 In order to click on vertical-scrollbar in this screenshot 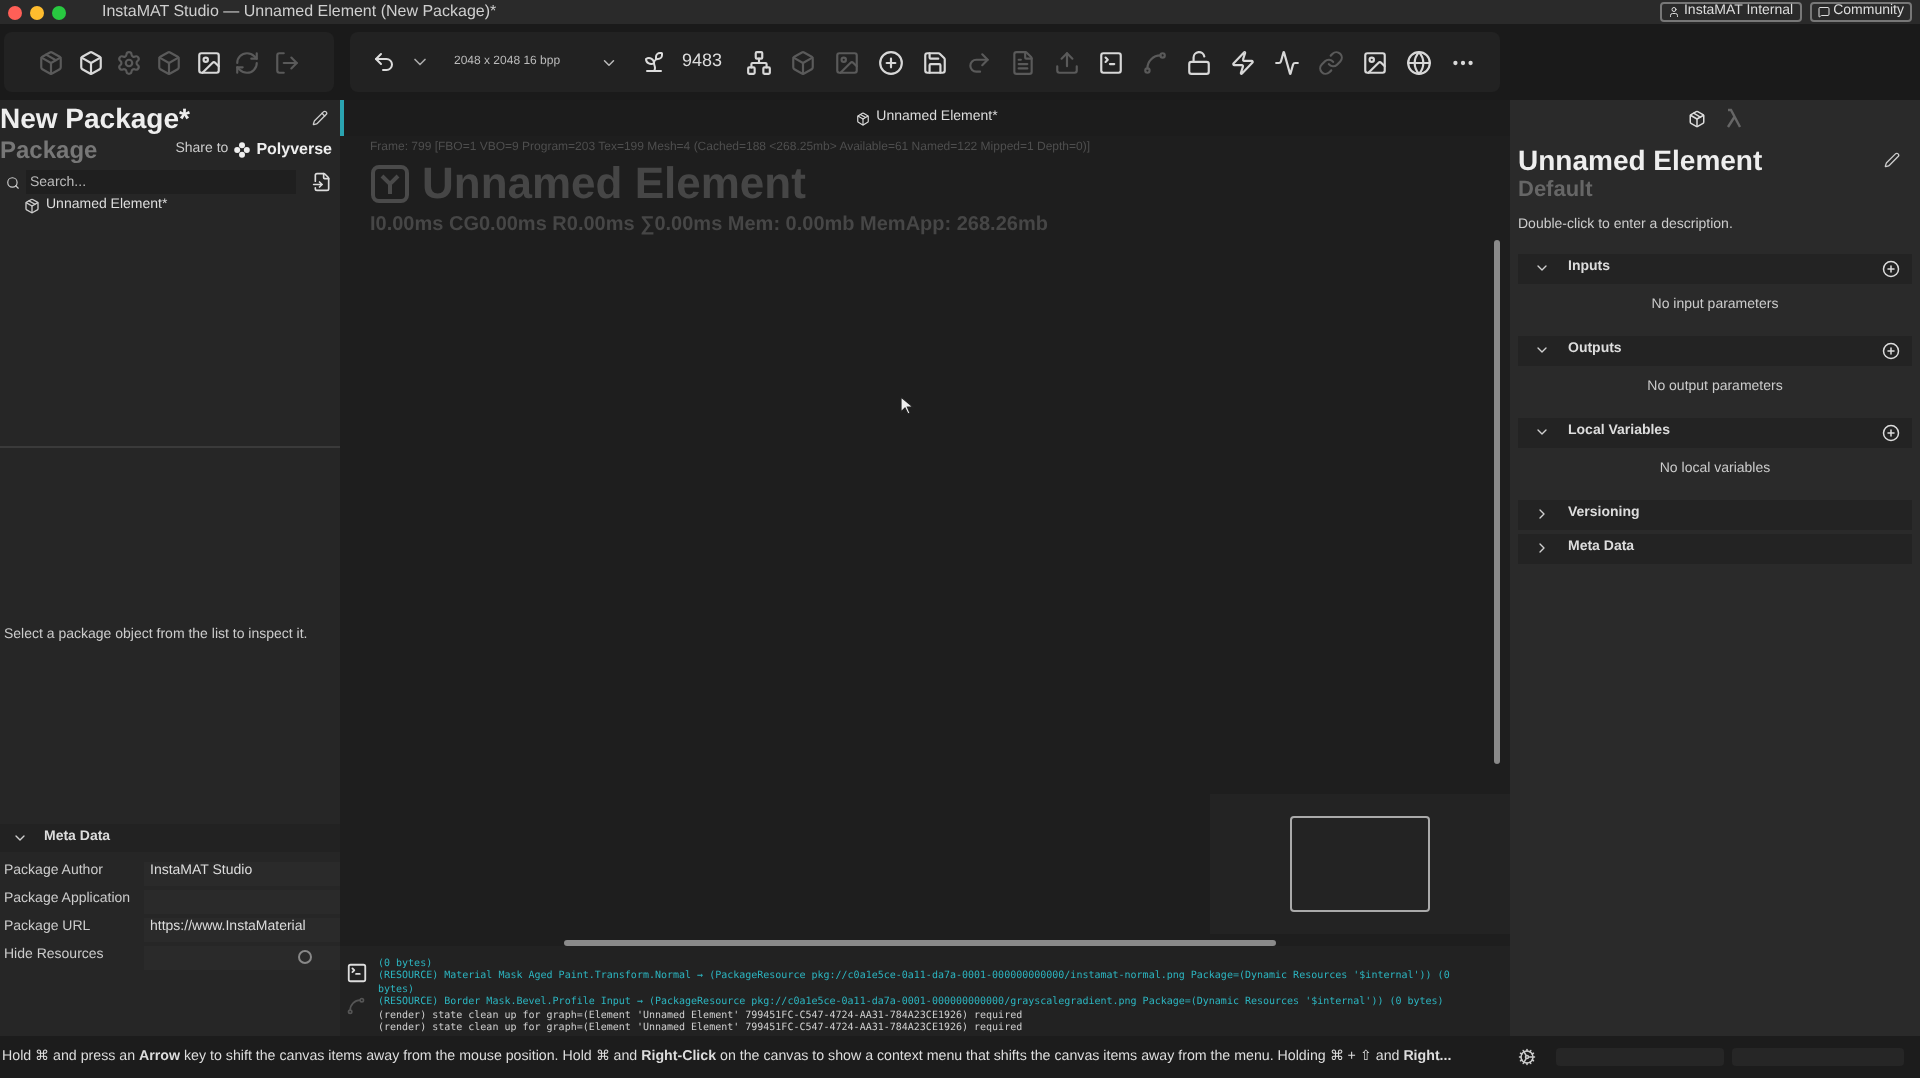, I will do `click(1497, 502)`.